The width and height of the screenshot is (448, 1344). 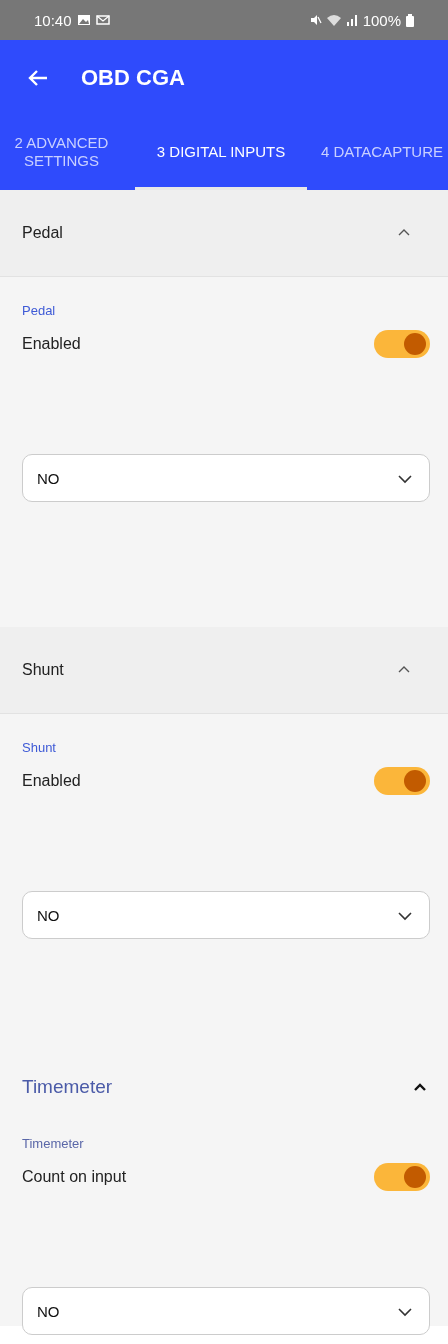 I want to click on section-title: Shunt, so click(x=43, y=670).